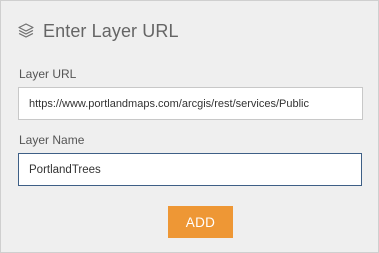 The height and width of the screenshot is (253, 379). I want to click on layer-url-input, so click(190, 103).